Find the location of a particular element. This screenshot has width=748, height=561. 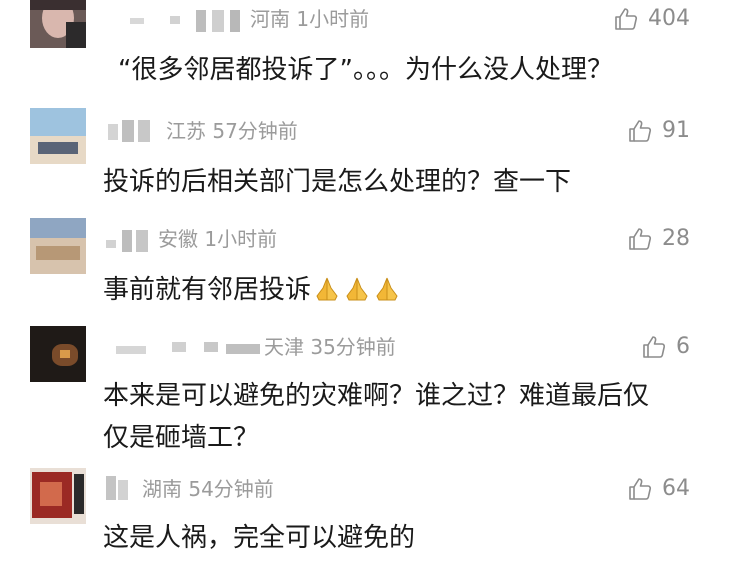

time-label: 35分钟前 is located at coordinates (353, 347).